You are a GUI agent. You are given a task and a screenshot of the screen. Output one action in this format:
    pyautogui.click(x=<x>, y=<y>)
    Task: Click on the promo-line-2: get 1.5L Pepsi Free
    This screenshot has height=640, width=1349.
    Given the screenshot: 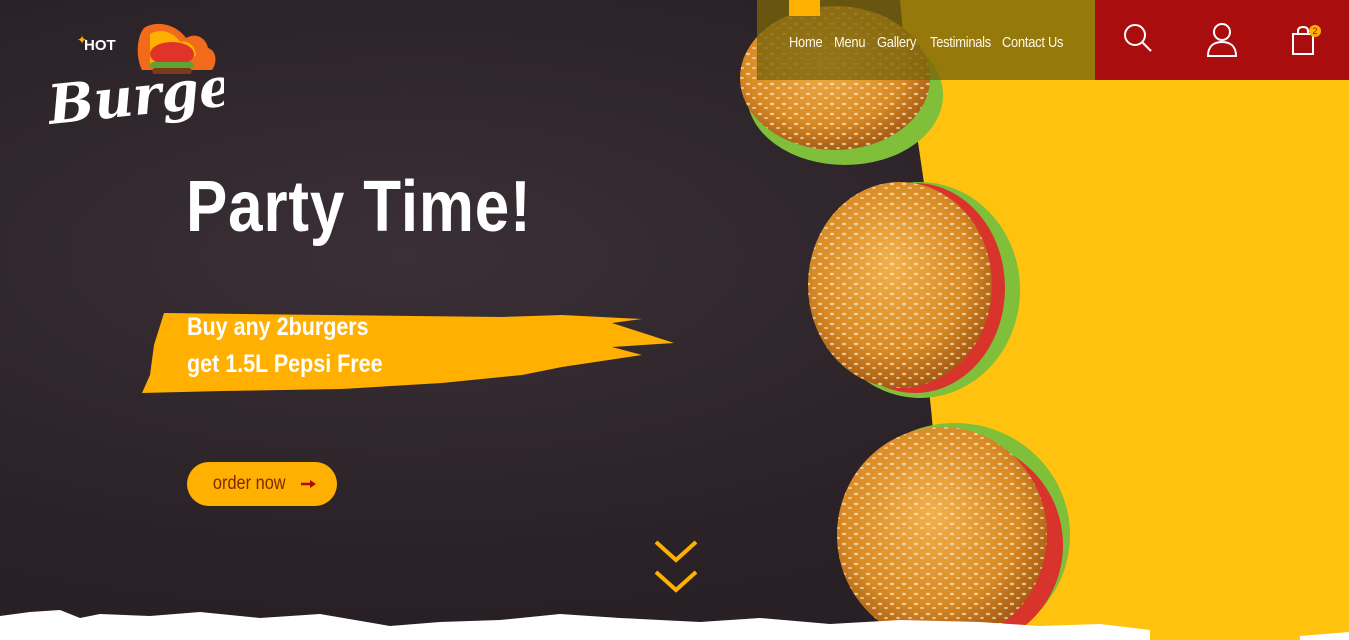 What is the action you would take?
    pyautogui.click(x=285, y=364)
    